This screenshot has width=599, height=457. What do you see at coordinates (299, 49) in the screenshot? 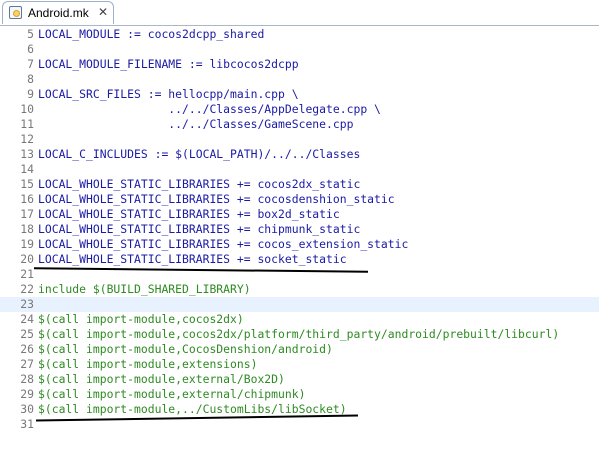
I see `code-line: 6` at bounding box center [299, 49].